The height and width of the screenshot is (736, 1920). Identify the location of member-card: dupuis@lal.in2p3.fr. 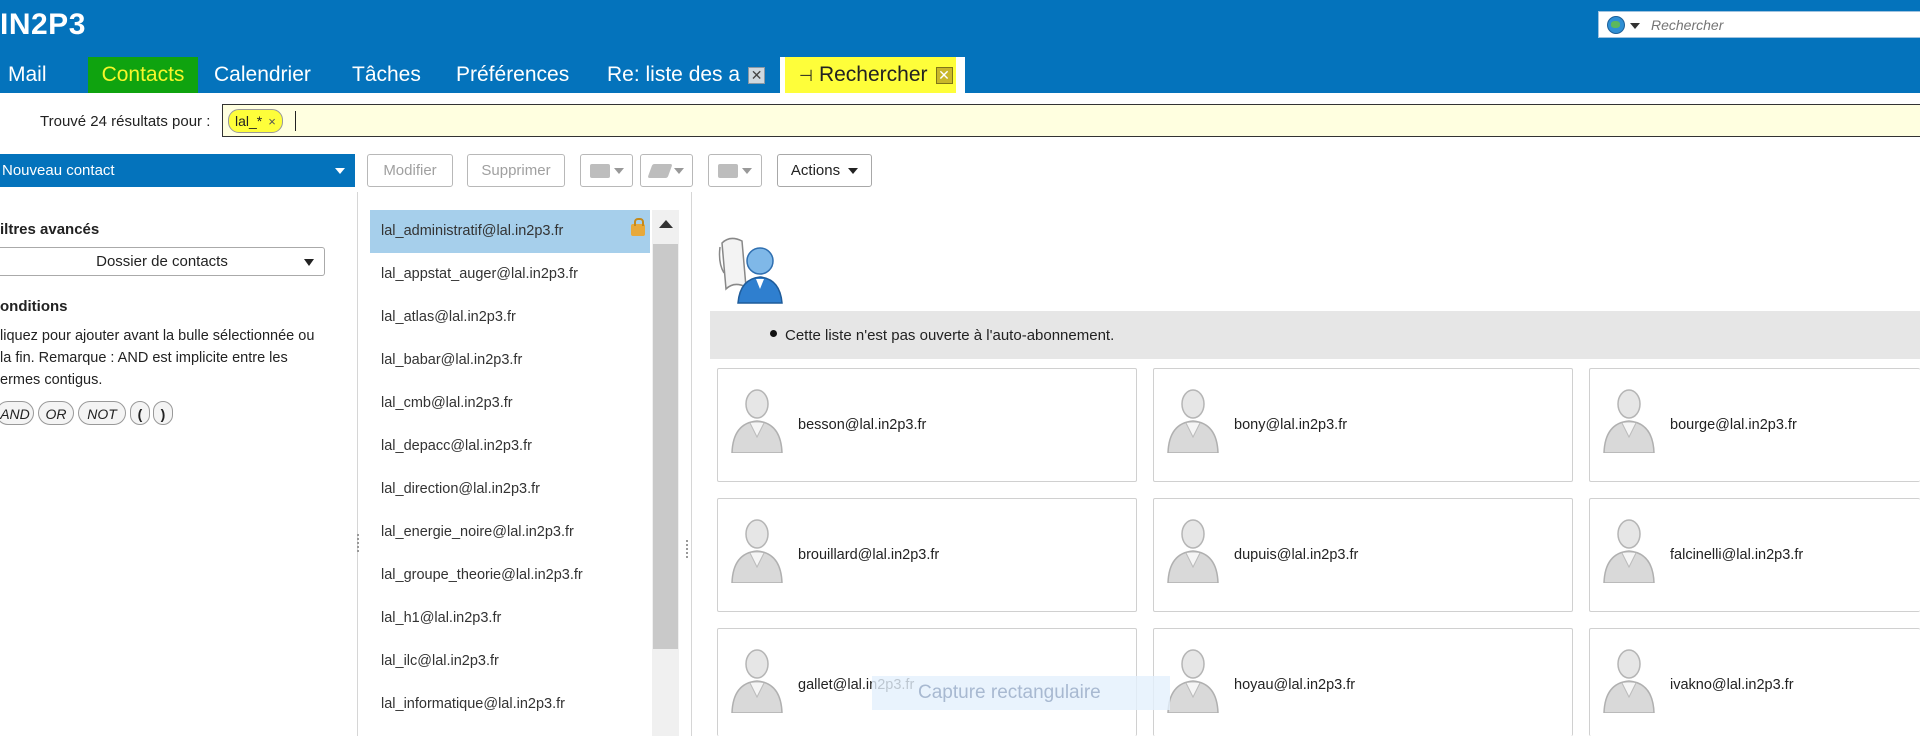
(1363, 555).